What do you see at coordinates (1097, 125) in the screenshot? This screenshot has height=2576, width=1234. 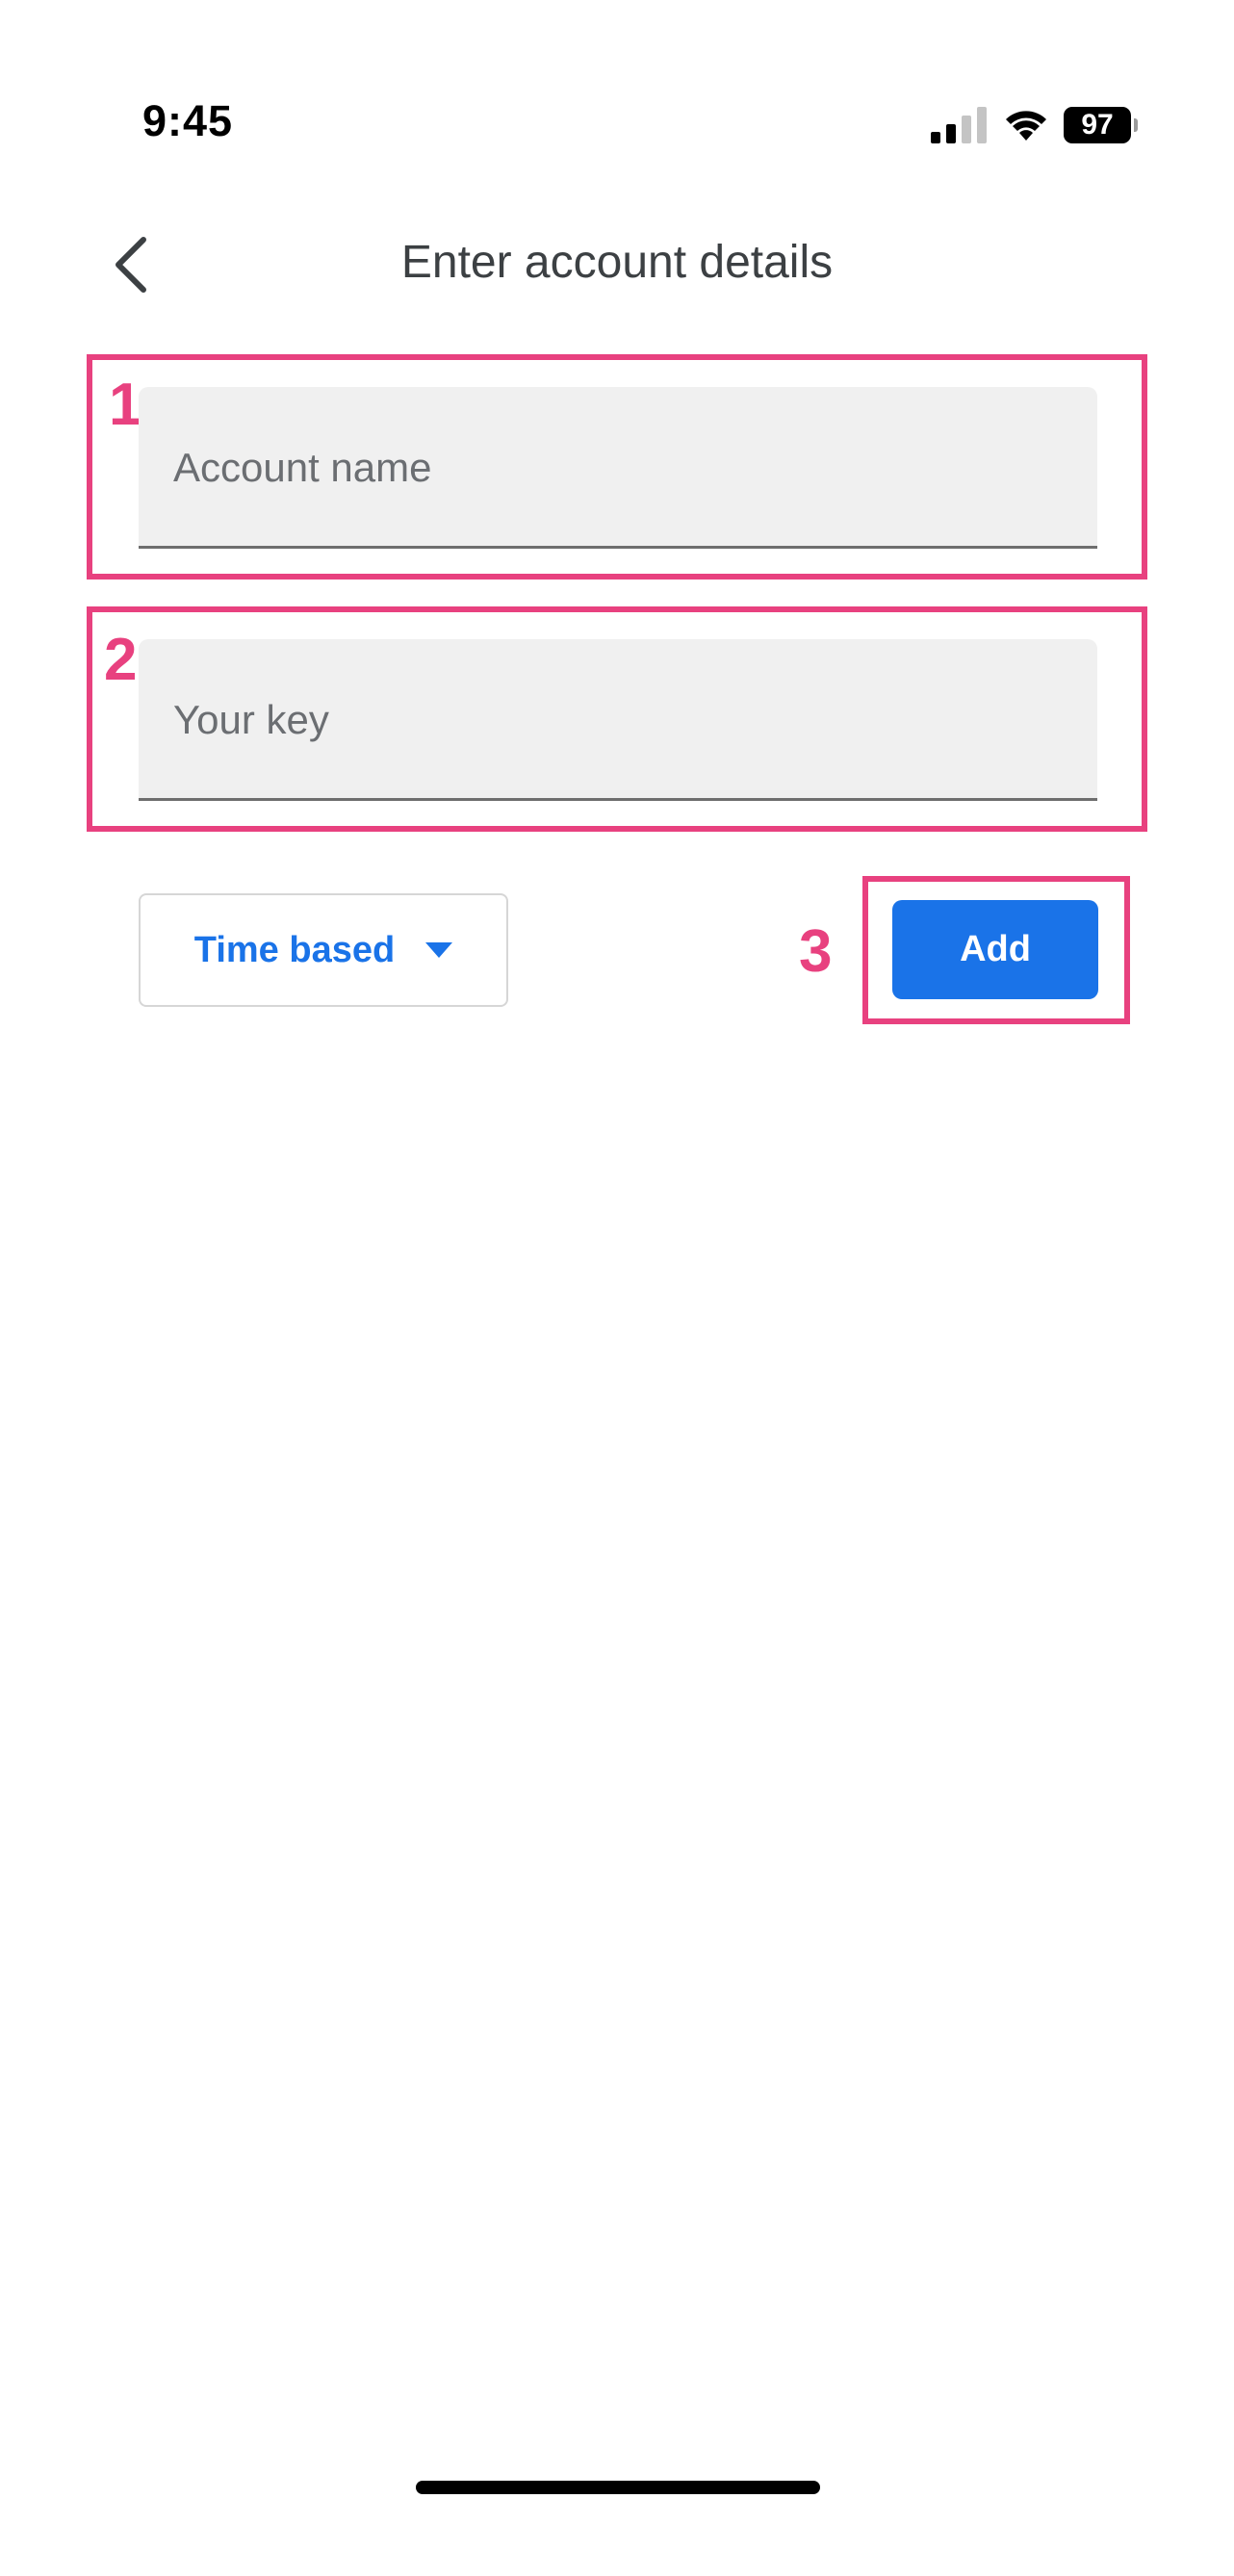 I see `battery-level: 97` at bounding box center [1097, 125].